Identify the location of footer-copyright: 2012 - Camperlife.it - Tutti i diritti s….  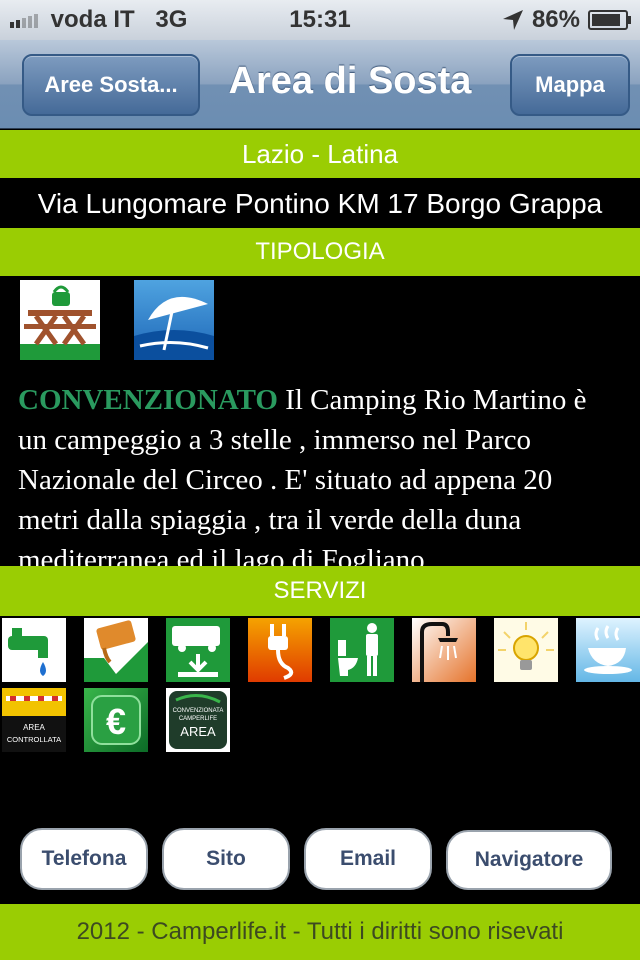
(320, 932).